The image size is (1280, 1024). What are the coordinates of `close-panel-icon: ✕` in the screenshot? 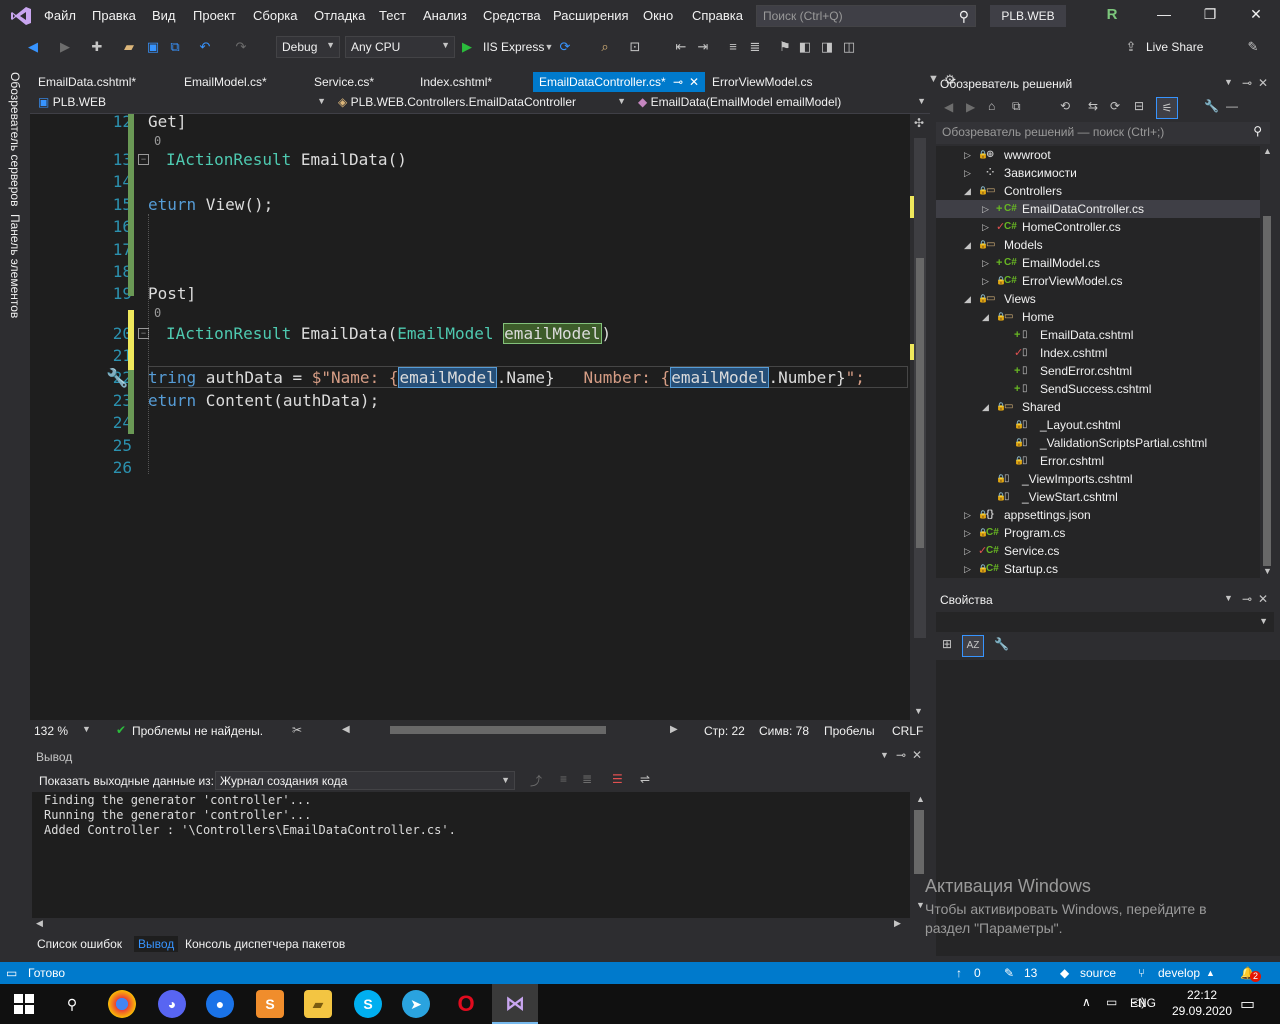 It's located at (1263, 599).